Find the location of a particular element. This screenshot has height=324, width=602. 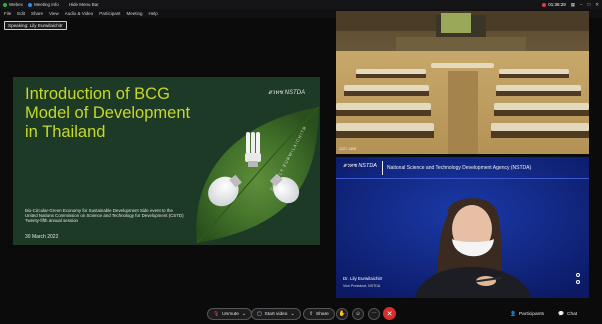

menu-share: Share is located at coordinates (37, 13).